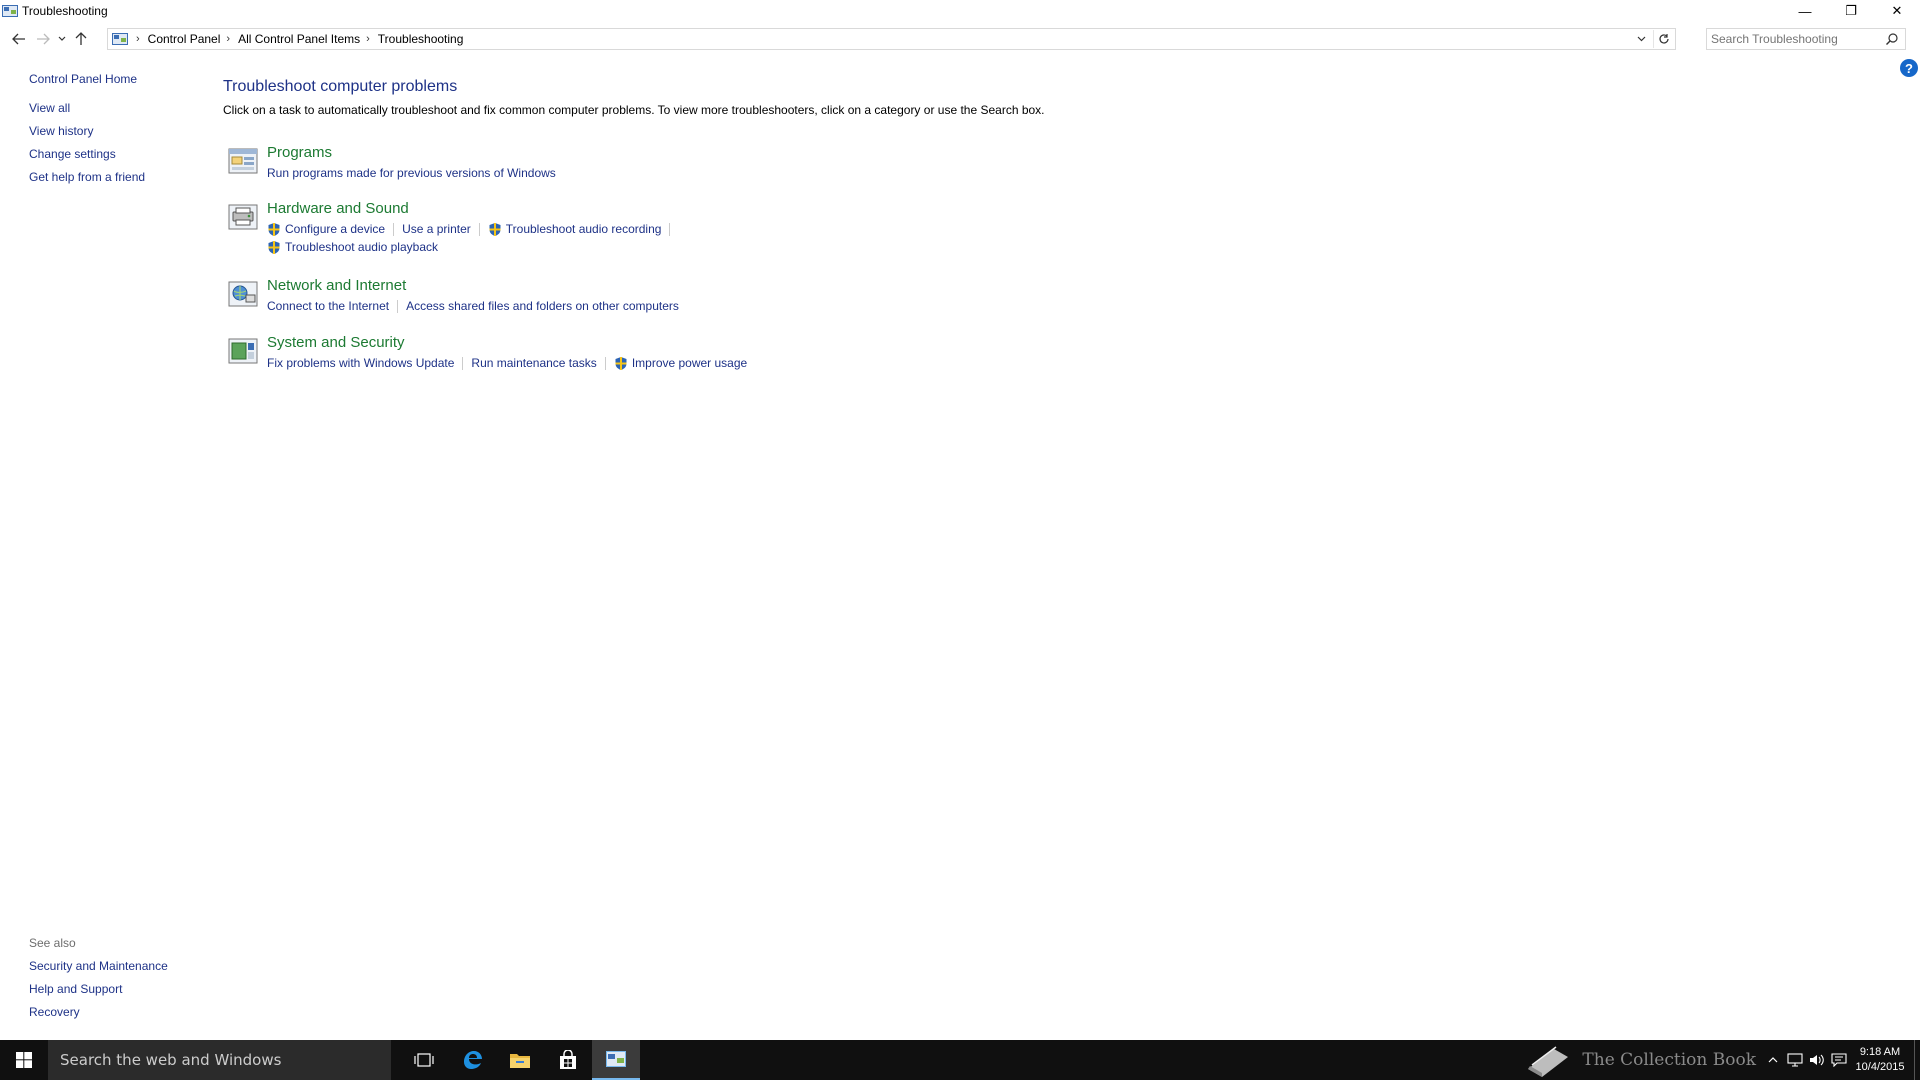 This screenshot has height=1080, width=1920. I want to click on configure-device-link: Configure a device, so click(326, 229).